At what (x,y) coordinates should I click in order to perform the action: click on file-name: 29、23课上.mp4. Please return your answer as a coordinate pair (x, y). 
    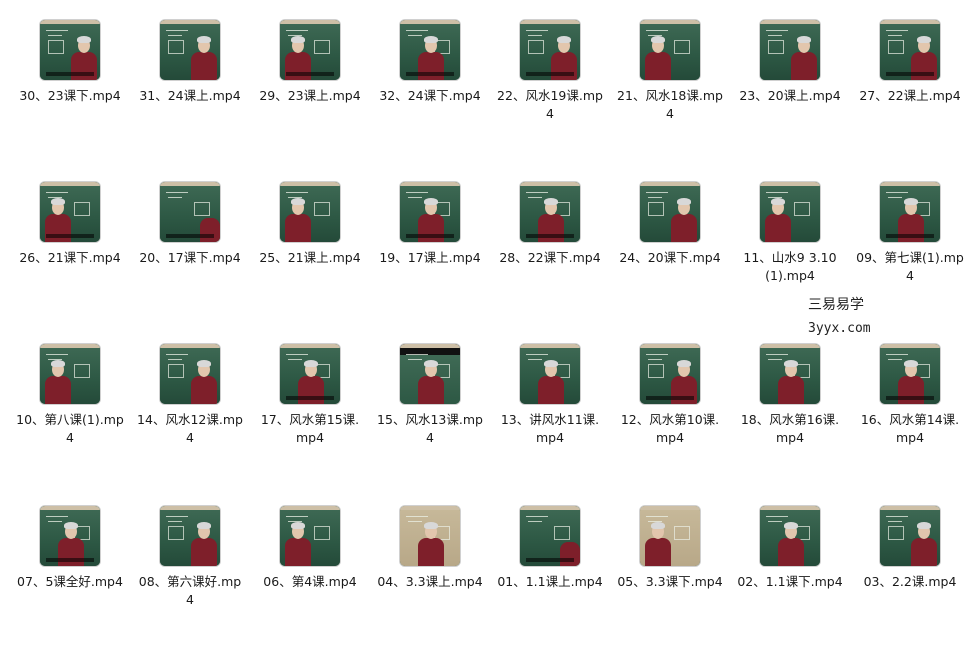
    Looking at the image, I should click on (310, 96).